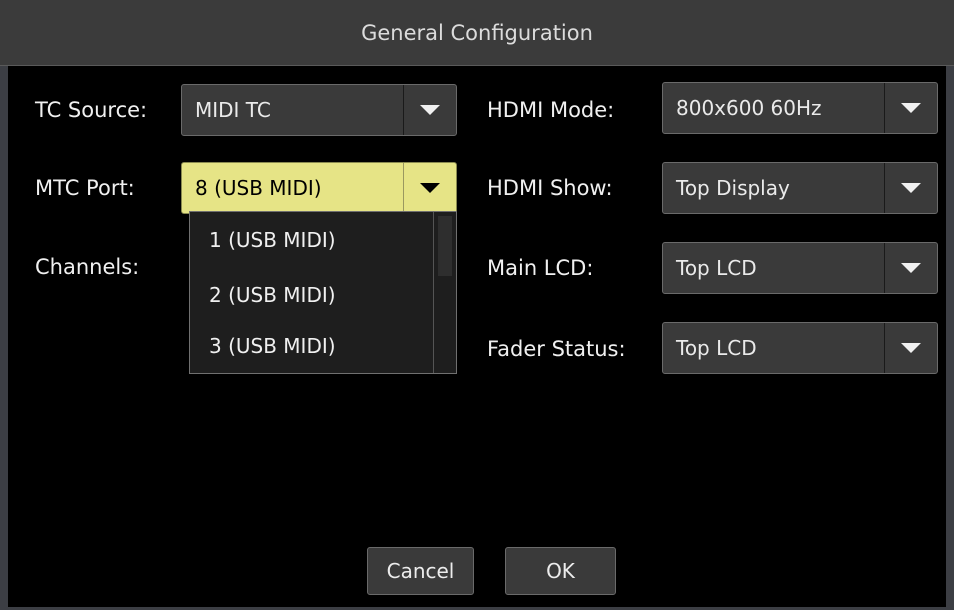  Describe the element at coordinates (716, 348) in the screenshot. I see `fader-status-value: Top LCD` at that location.